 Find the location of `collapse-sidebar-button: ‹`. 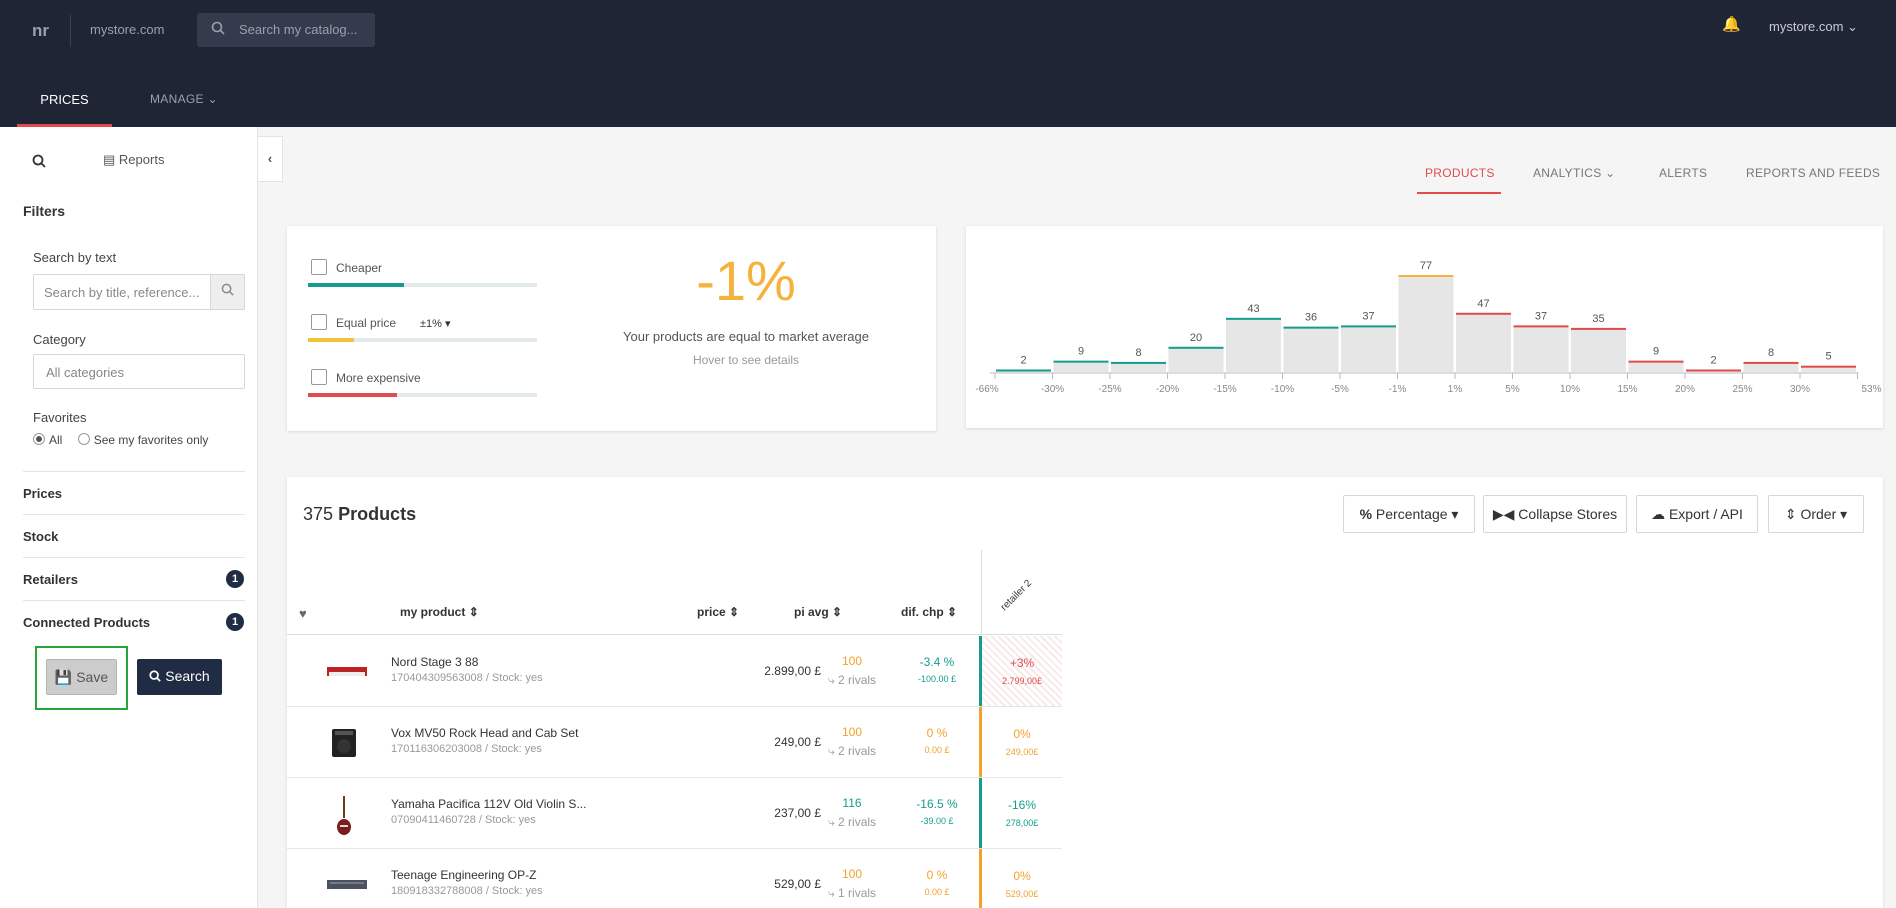

collapse-sidebar-button: ‹ is located at coordinates (270, 159).